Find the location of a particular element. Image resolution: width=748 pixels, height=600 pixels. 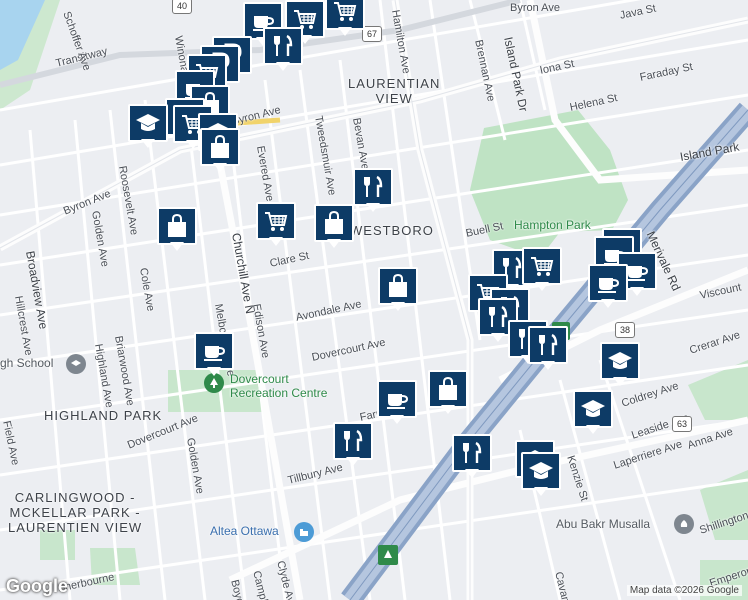

abu-bakr-label: Abu Bakr Musalla is located at coordinates (603, 524).